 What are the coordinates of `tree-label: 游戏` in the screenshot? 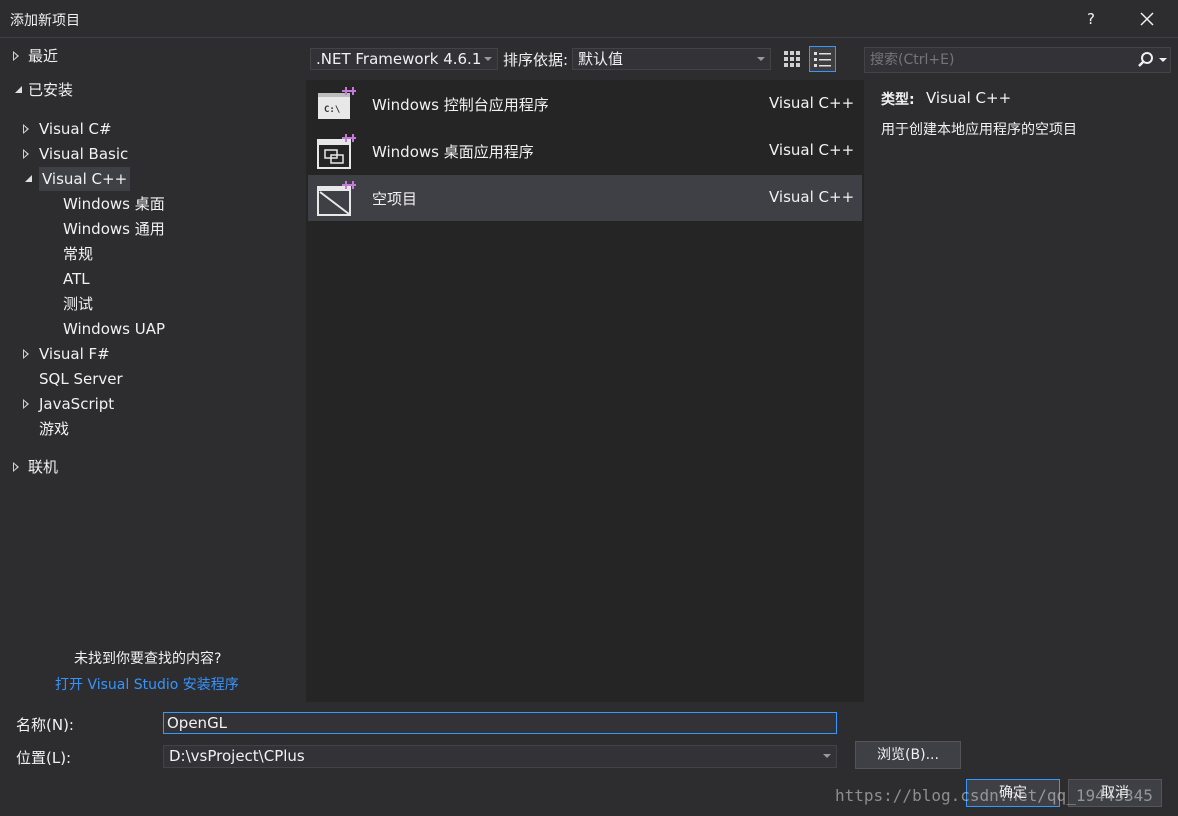 It's located at (54, 429).